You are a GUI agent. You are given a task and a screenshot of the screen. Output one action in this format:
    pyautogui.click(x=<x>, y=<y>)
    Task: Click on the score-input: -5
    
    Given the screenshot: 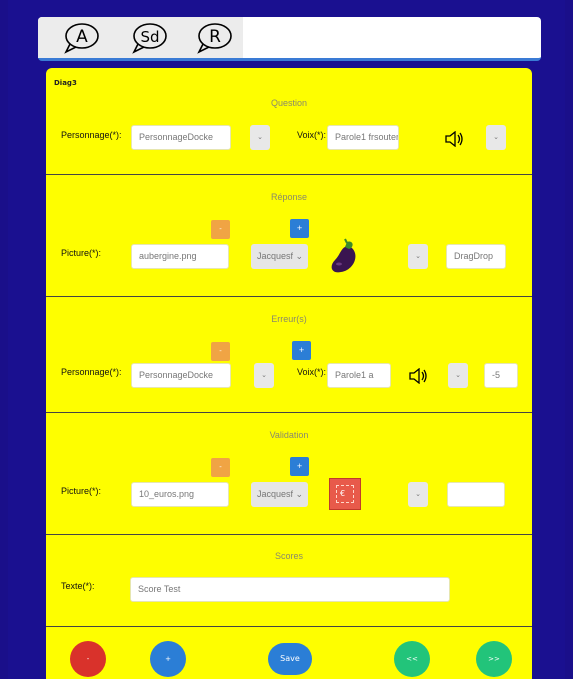 What is the action you would take?
    pyautogui.click(x=501, y=375)
    